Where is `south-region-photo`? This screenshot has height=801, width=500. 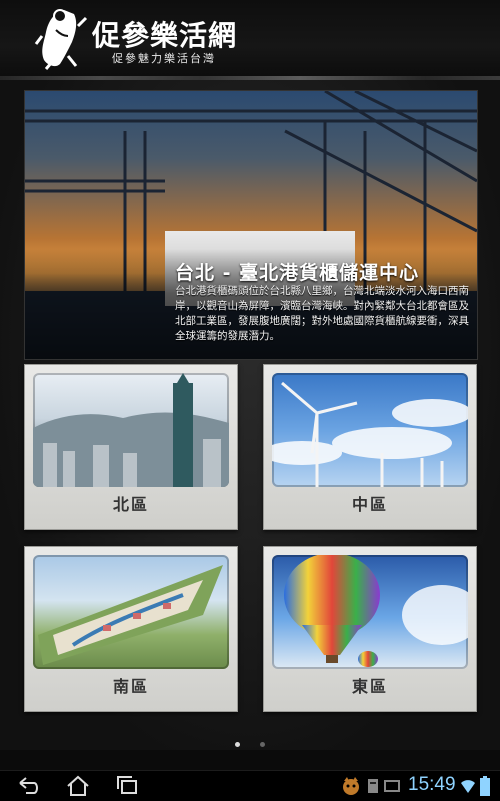
south-region-photo is located at coordinates (131, 612).